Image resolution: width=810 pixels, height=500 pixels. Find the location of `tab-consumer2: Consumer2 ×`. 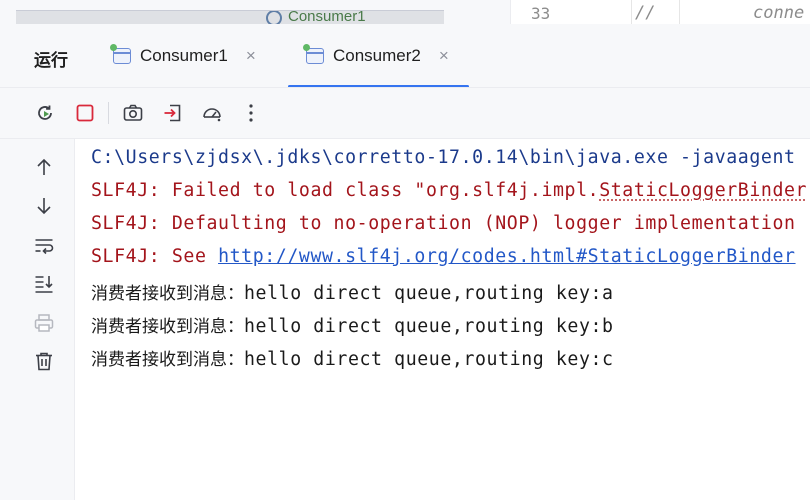

tab-consumer2: Consumer2 × is located at coordinates (377, 56).